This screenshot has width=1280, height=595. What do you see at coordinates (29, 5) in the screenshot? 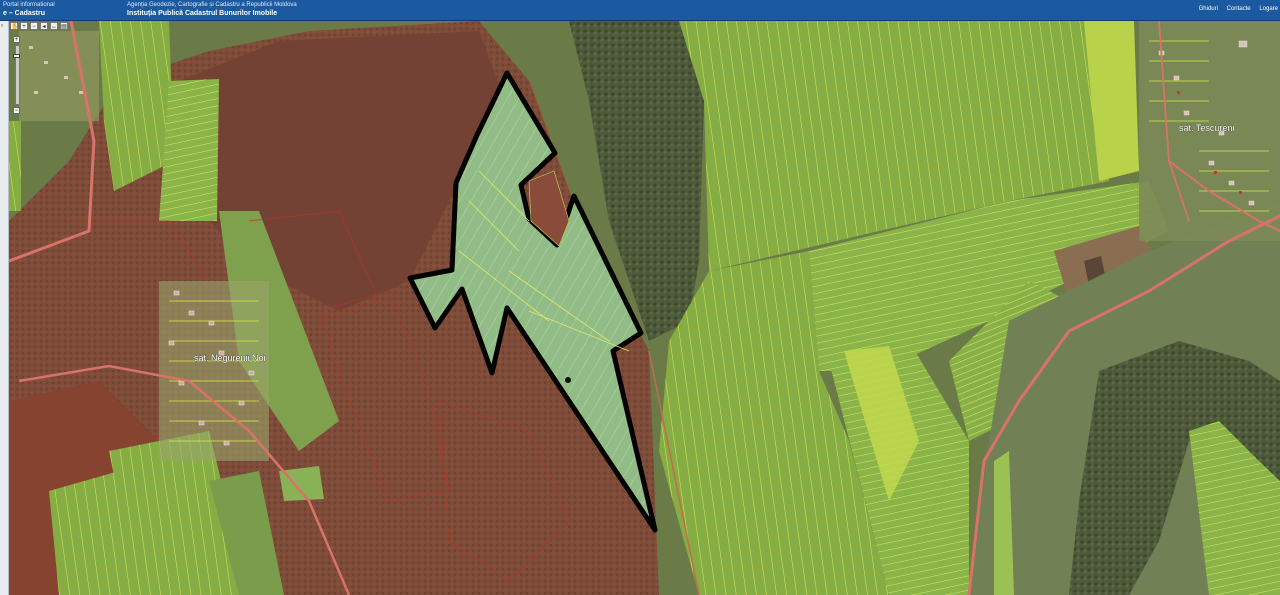
I see `portal-subtitle: Portal informational` at bounding box center [29, 5].